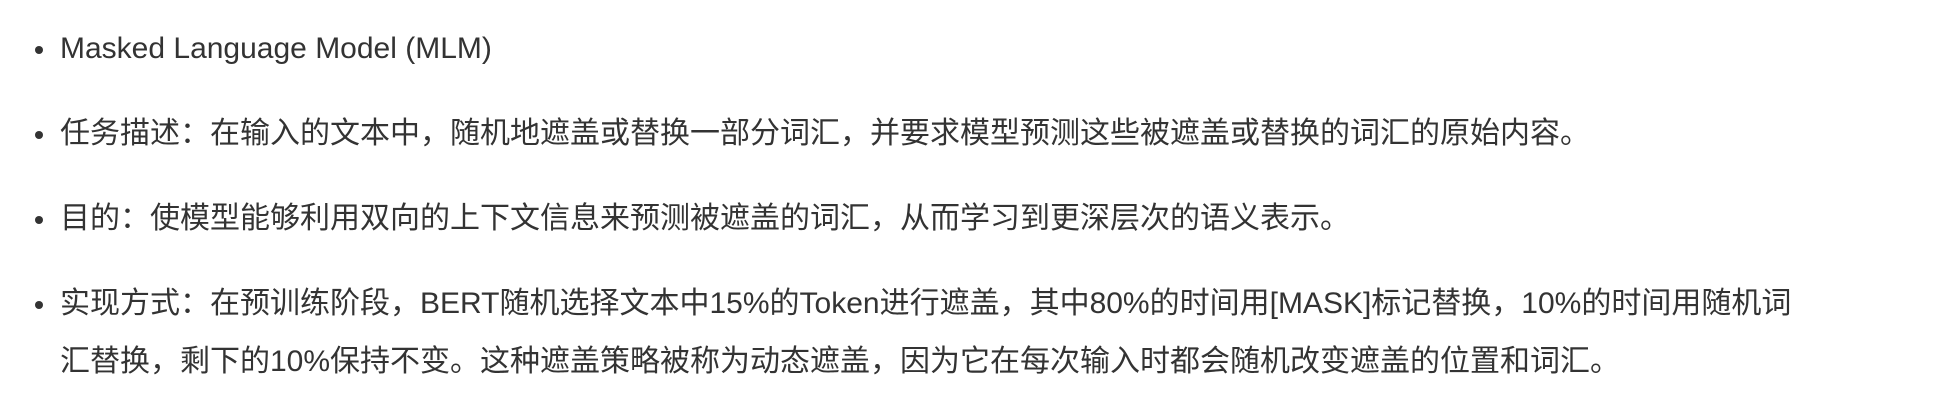 Image resolution: width=1940 pixels, height=414 pixels. What do you see at coordinates (960, 49) in the screenshot?
I see `list-item-mlm-title: Masked Language Model (MLM)` at bounding box center [960, 49].